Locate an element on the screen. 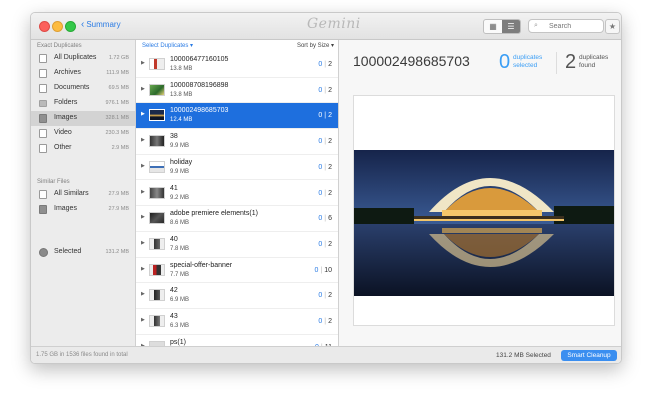 This screenshot has width=650, height=405. search-icon: ⌕ is located at coordinates (536, 25).